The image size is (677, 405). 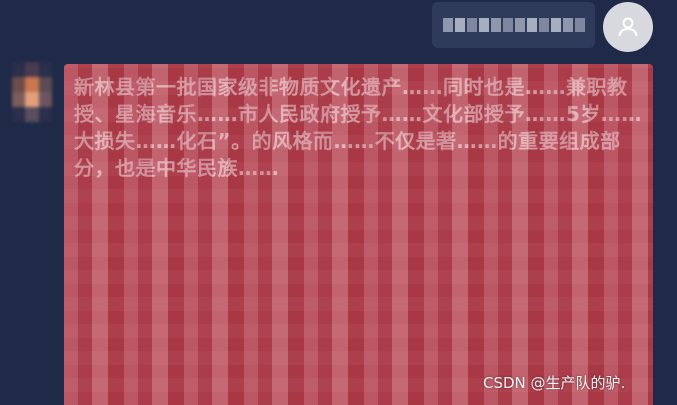 I want to click on pixelated-user-text, so click(x=513, y=25).